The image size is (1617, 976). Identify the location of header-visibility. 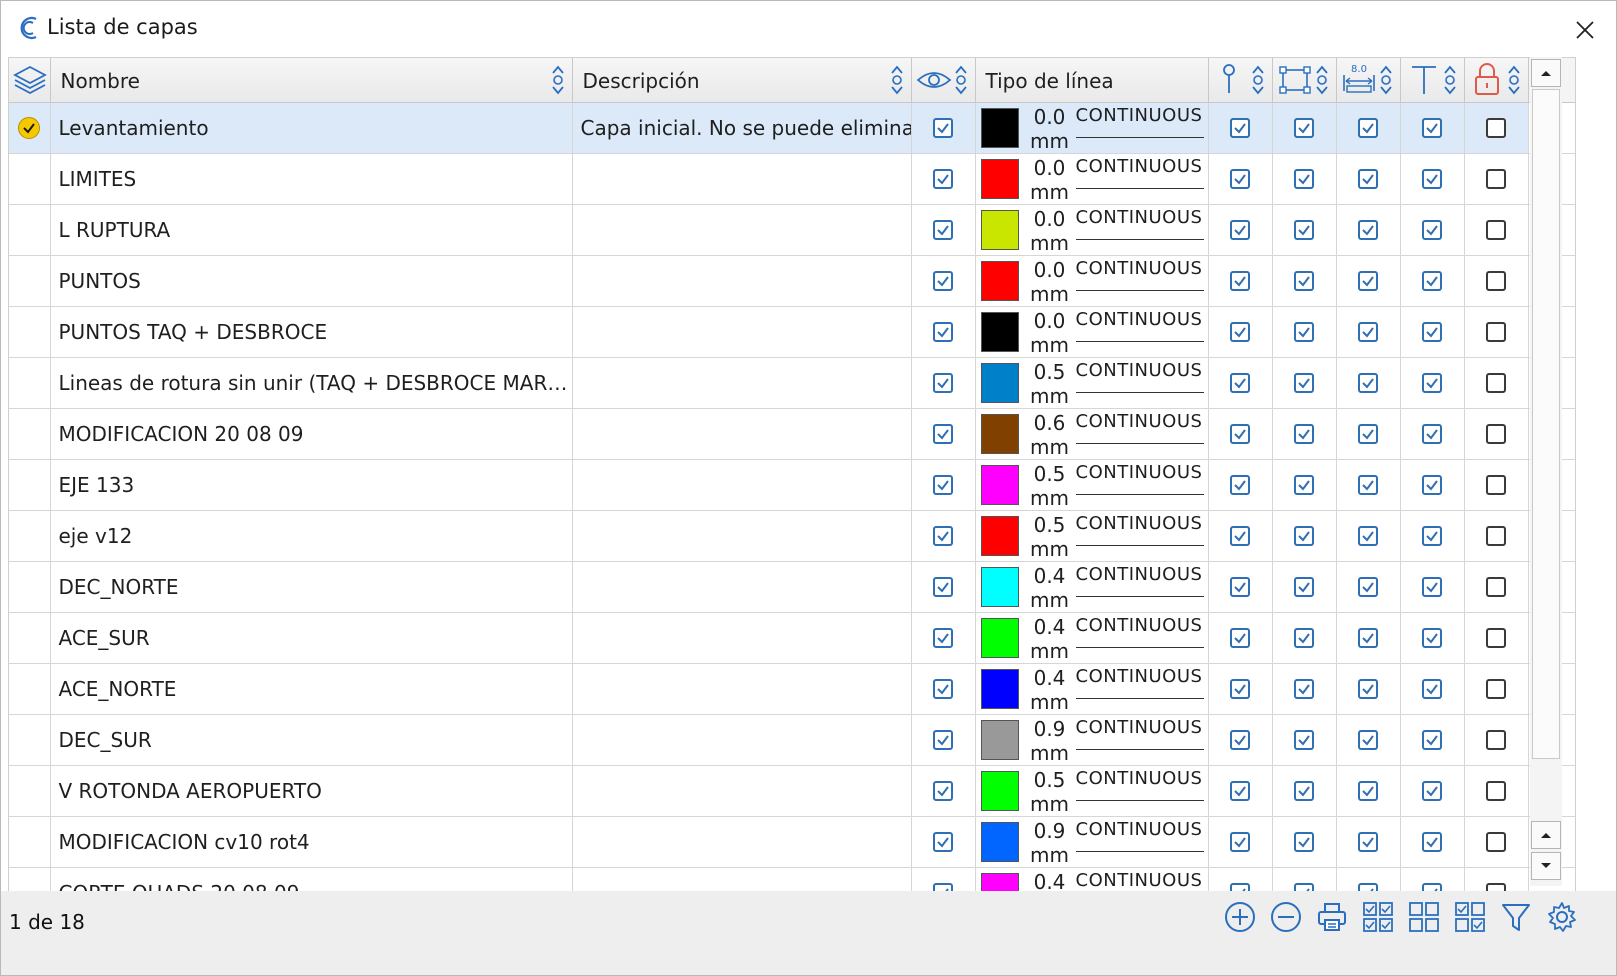
(943, 80).